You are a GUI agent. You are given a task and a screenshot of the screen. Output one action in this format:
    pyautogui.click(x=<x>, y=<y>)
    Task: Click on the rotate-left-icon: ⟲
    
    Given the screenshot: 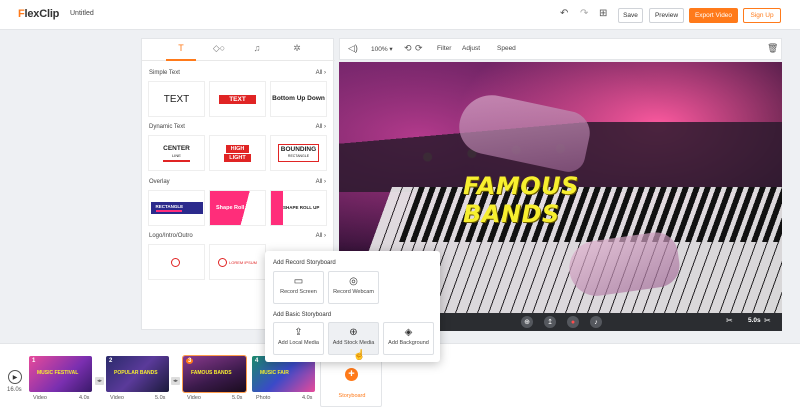 What is the action you would take?
    pyautogui.click(x=408, y=48)
    